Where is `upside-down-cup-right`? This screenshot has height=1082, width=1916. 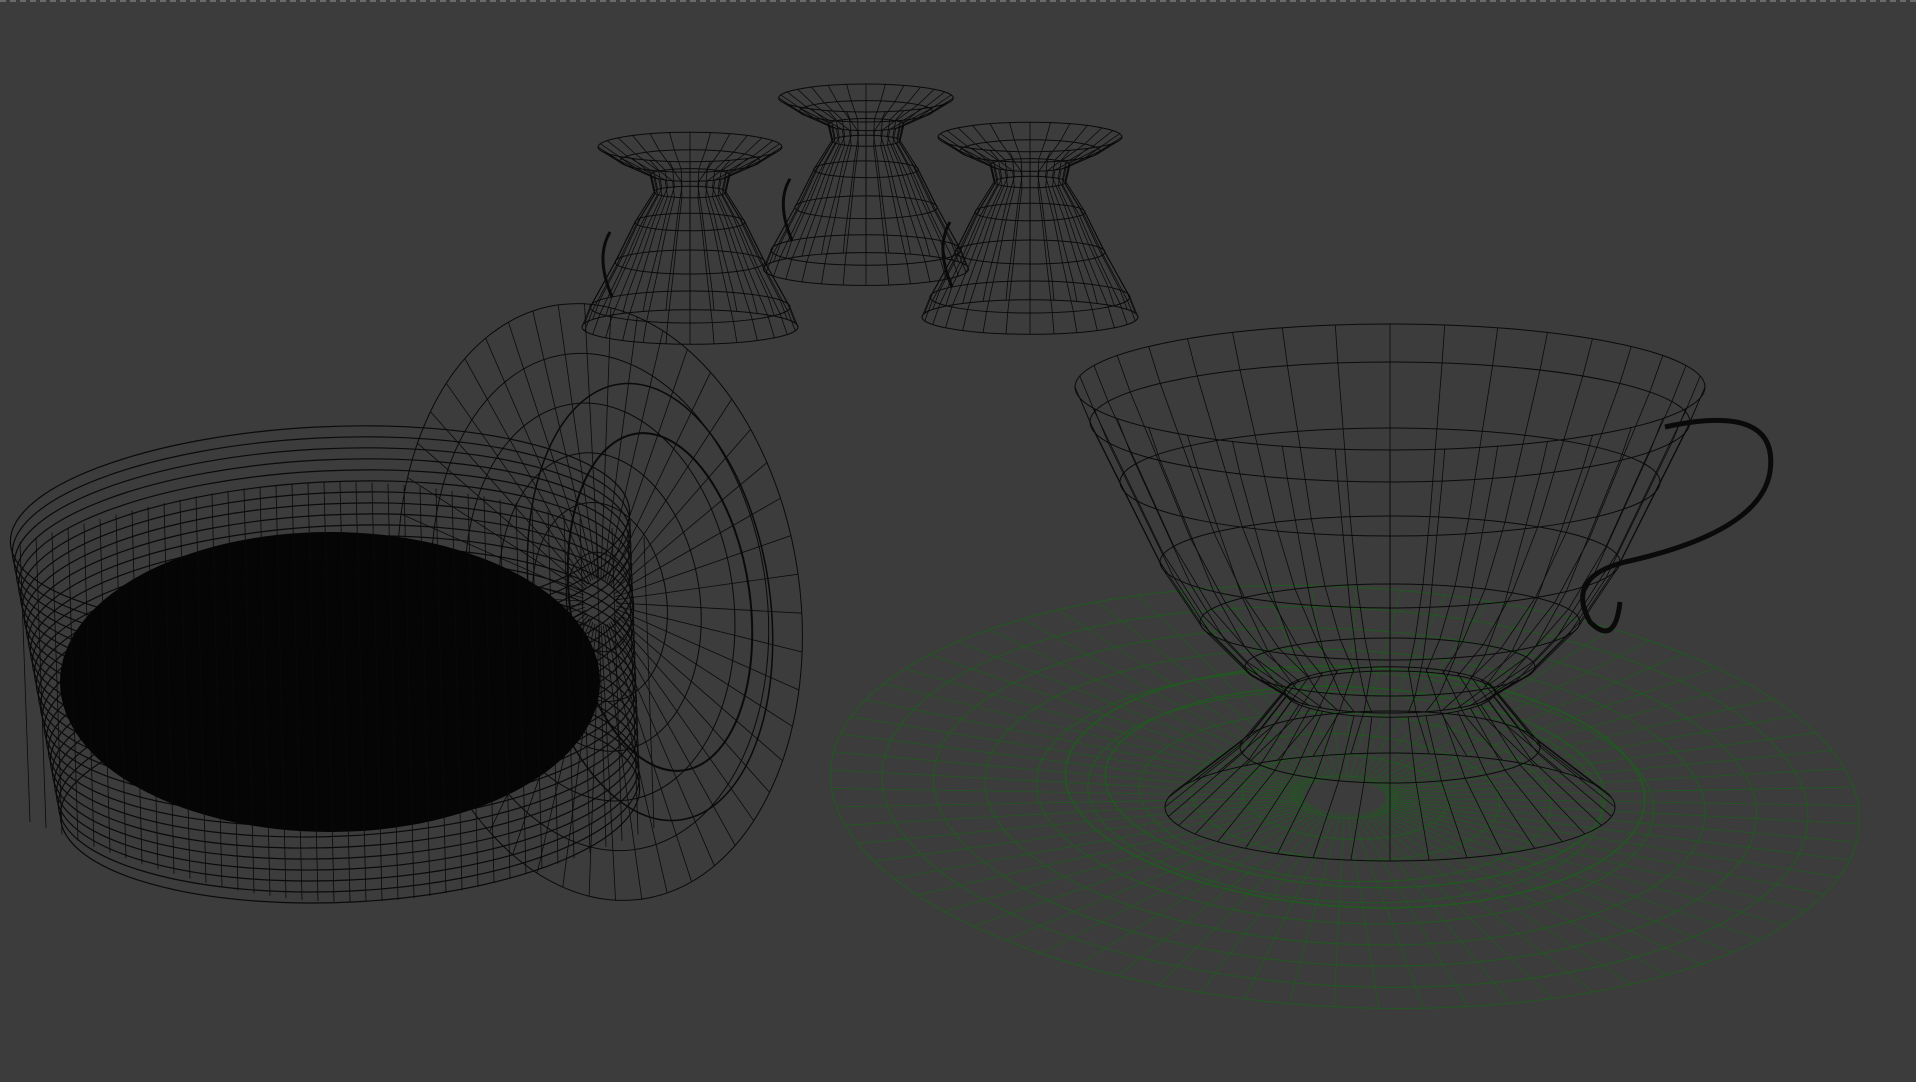 upside-down-cup-right is located at coordinates (1030, 228).